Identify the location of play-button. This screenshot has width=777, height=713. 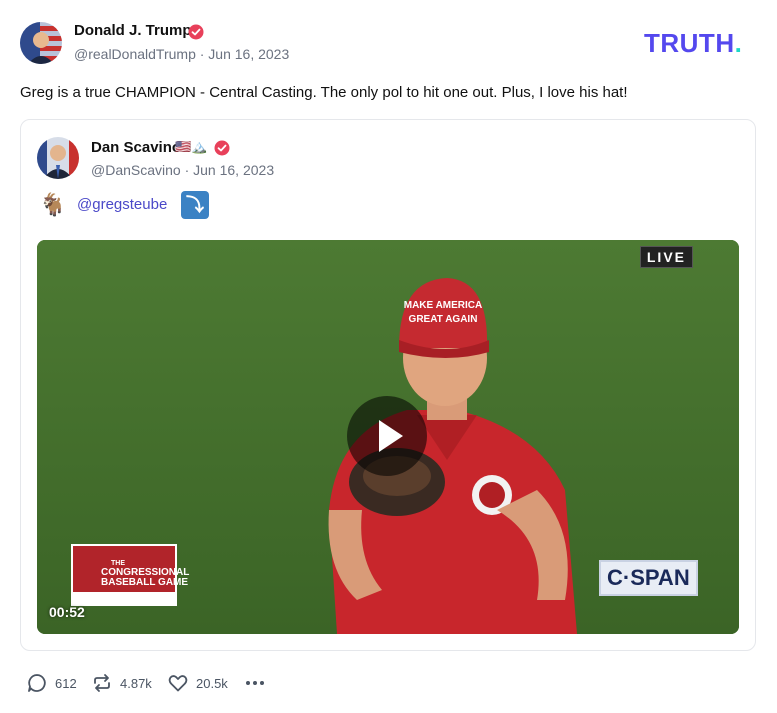
(387, 436).